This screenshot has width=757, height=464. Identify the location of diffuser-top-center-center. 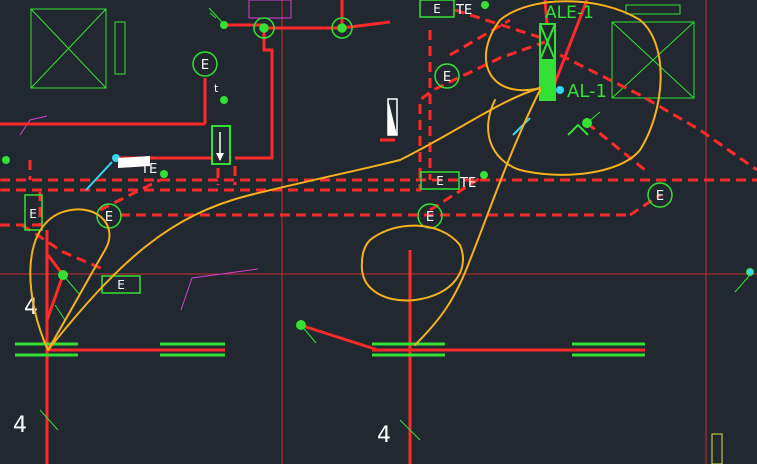
(342, 28).